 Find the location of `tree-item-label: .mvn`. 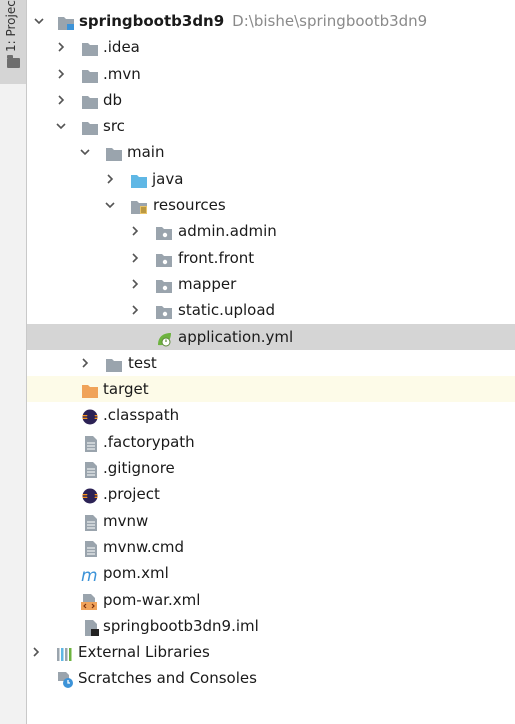

tree-item-label: .mvn is located at coordinates (122, 73).